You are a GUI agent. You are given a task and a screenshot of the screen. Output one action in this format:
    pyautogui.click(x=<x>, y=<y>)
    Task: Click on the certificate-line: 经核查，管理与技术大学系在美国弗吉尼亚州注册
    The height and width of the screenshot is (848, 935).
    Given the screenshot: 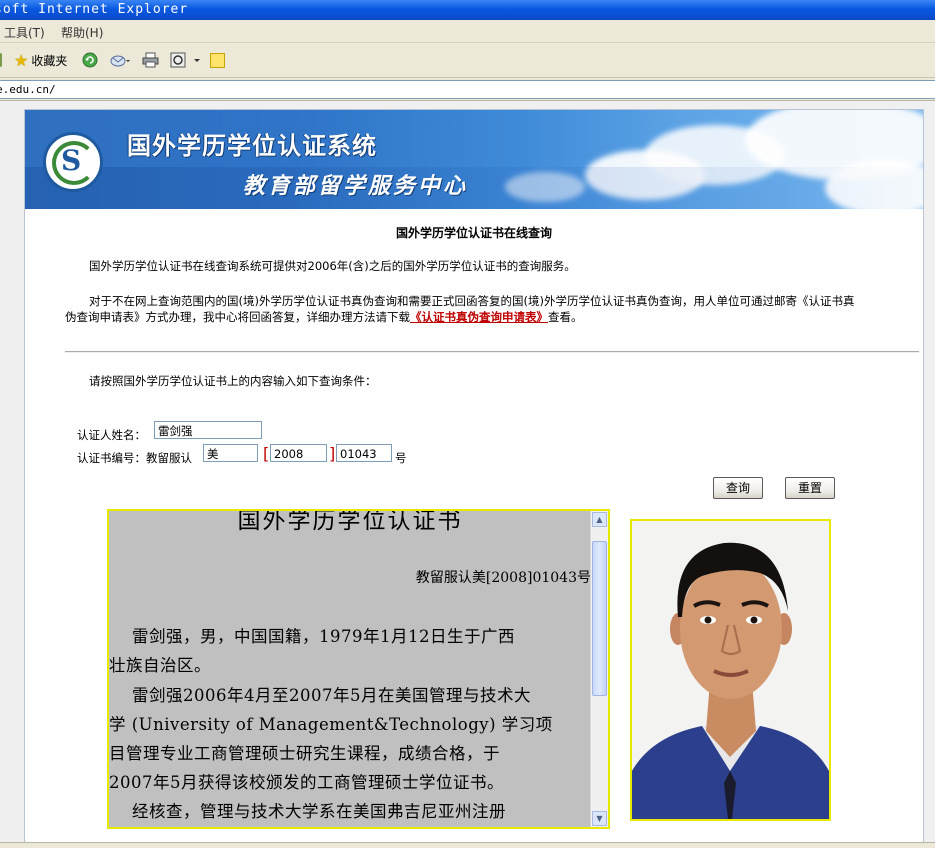 What is the action you would take?
    pyautogui.click(x=307, y=811)
    